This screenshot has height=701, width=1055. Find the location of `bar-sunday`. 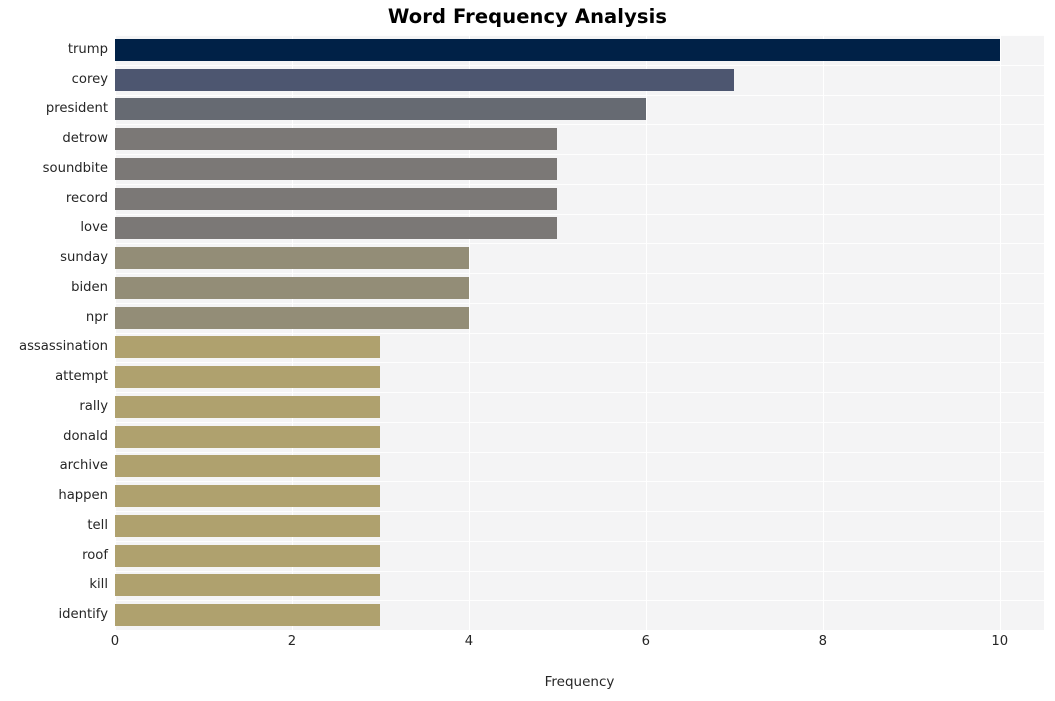

bar-sunday is located at coordinates (292, 258).